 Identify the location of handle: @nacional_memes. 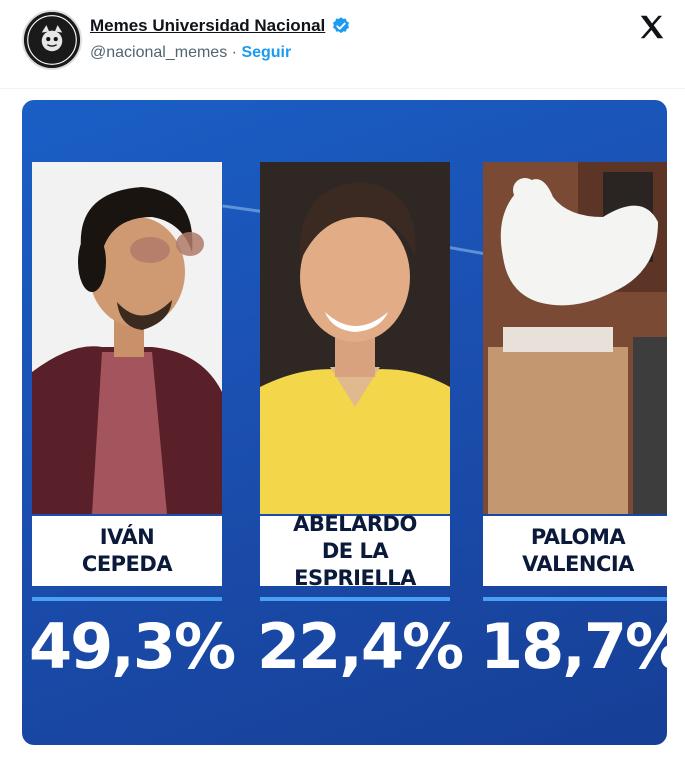
(158, 52).